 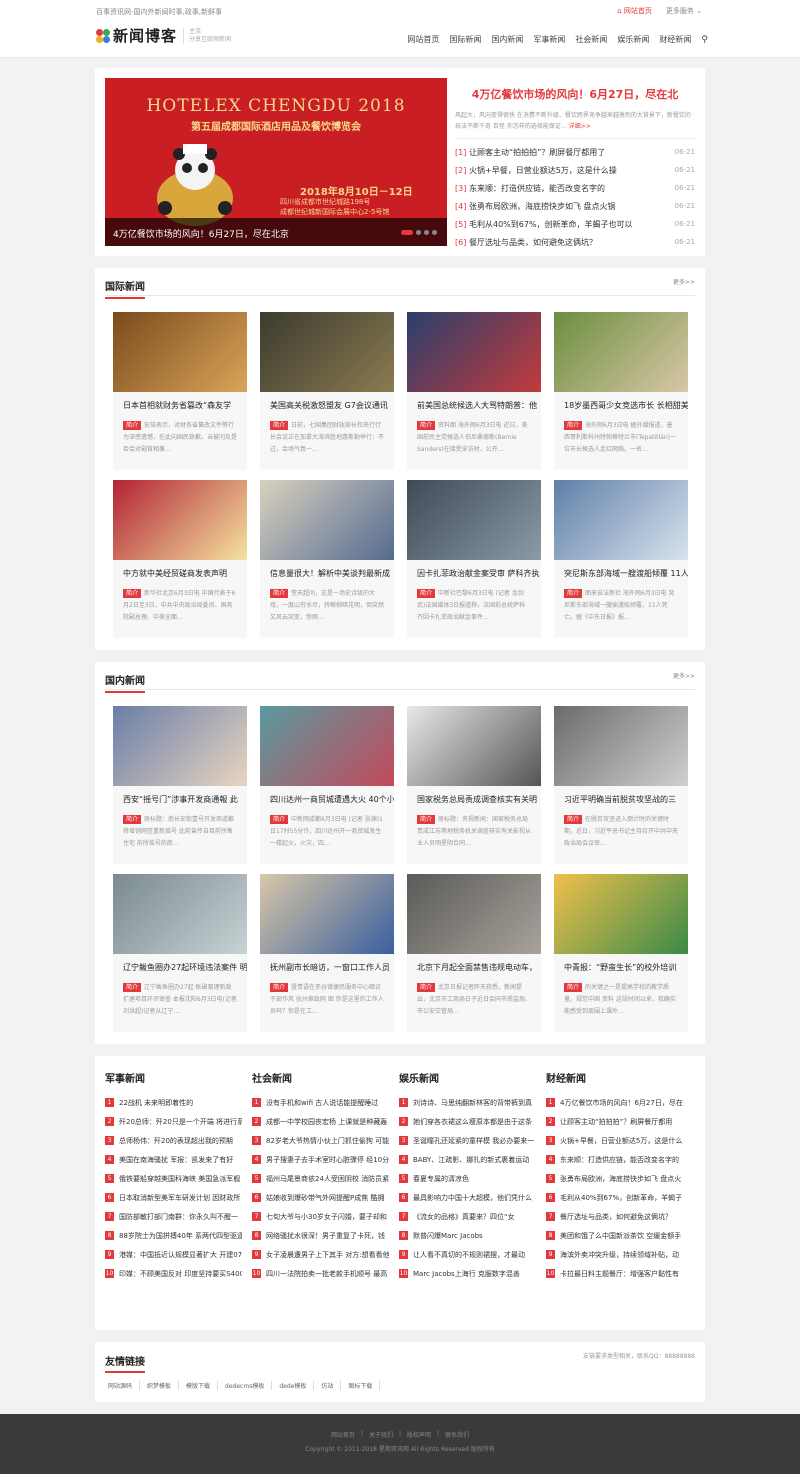 I want to click on list-item: 3 总师杨伟：歼20的表现超出我的预期, so click(x=173, y=1140).